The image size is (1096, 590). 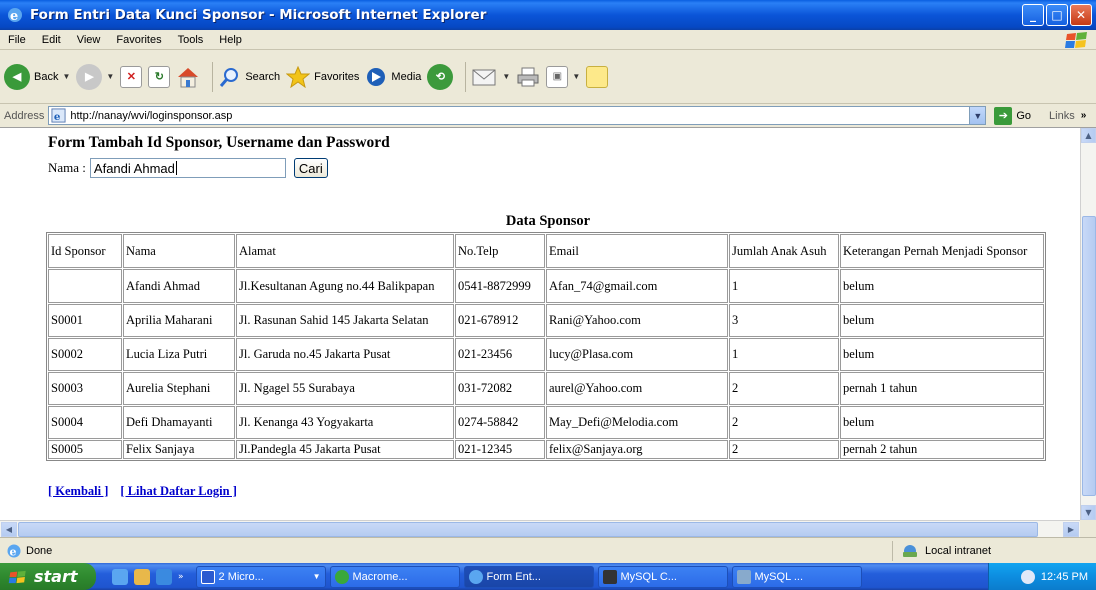 I want to click on cell-jumlah: 3, so click(x=784, y=320).